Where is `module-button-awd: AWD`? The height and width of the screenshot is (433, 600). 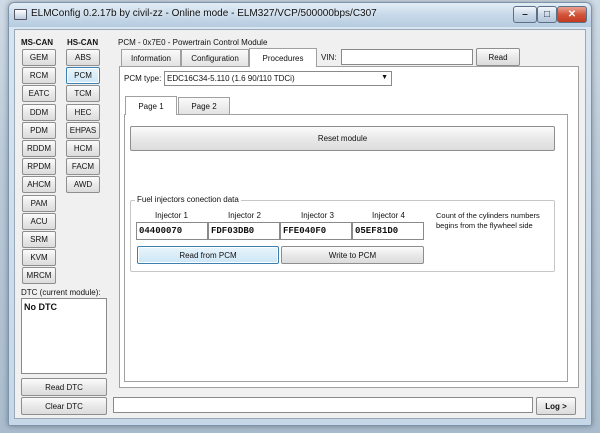
module-button-awd: AWD is located at coordinates (83, 185).